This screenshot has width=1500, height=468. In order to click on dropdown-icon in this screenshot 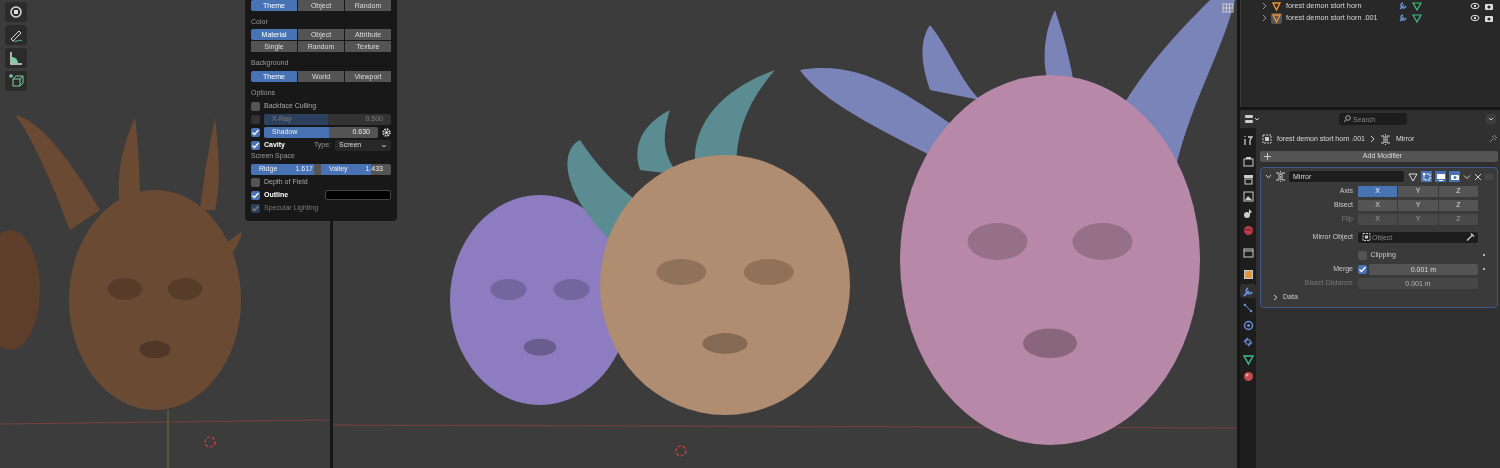, I will do `click(1491, 119)`.